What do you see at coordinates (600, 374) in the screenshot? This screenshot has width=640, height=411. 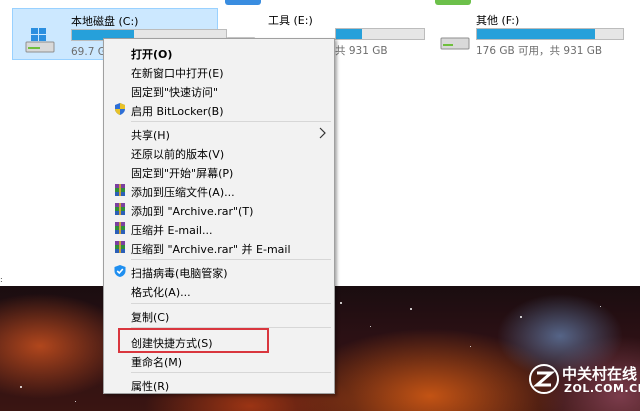 I see `watermark-cn: 中关村在线` at bounding box center [600, 374].